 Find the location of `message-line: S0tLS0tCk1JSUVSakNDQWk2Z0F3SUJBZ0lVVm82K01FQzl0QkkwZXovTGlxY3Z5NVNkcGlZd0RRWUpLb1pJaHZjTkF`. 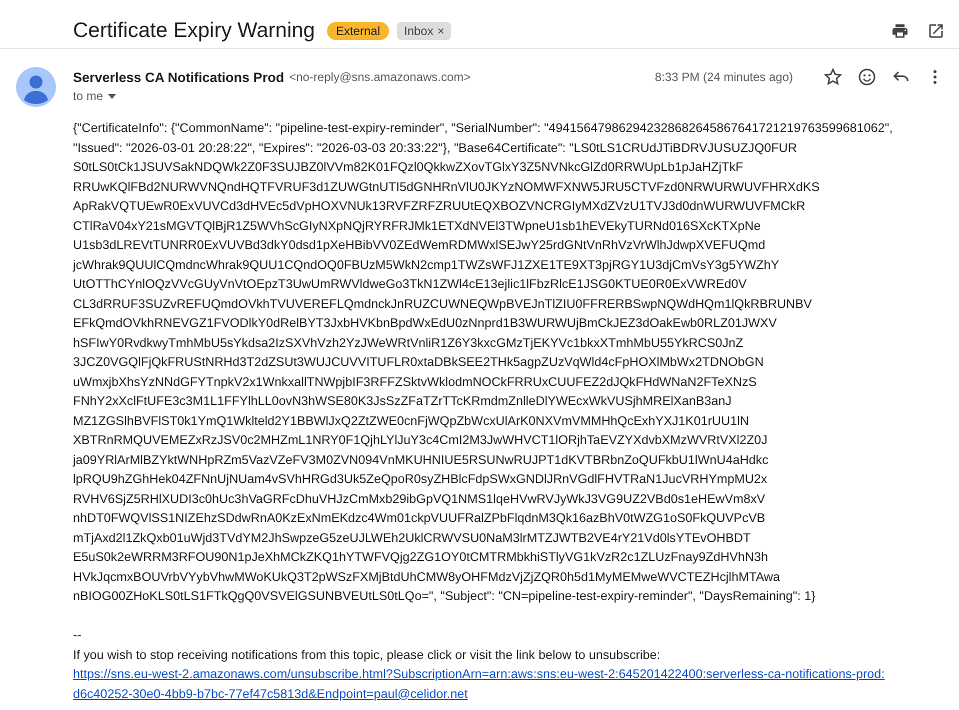

message-line: S0tLS0tCk1JSUVSakNDQWk2Z0F3SUJBZ0lVVm82K01FQzl0QkkwZXovTGlxY3Z5NVNkcGlZd0RRWUpLb1pJaHZjTkF is located at coordinates (408, 167).